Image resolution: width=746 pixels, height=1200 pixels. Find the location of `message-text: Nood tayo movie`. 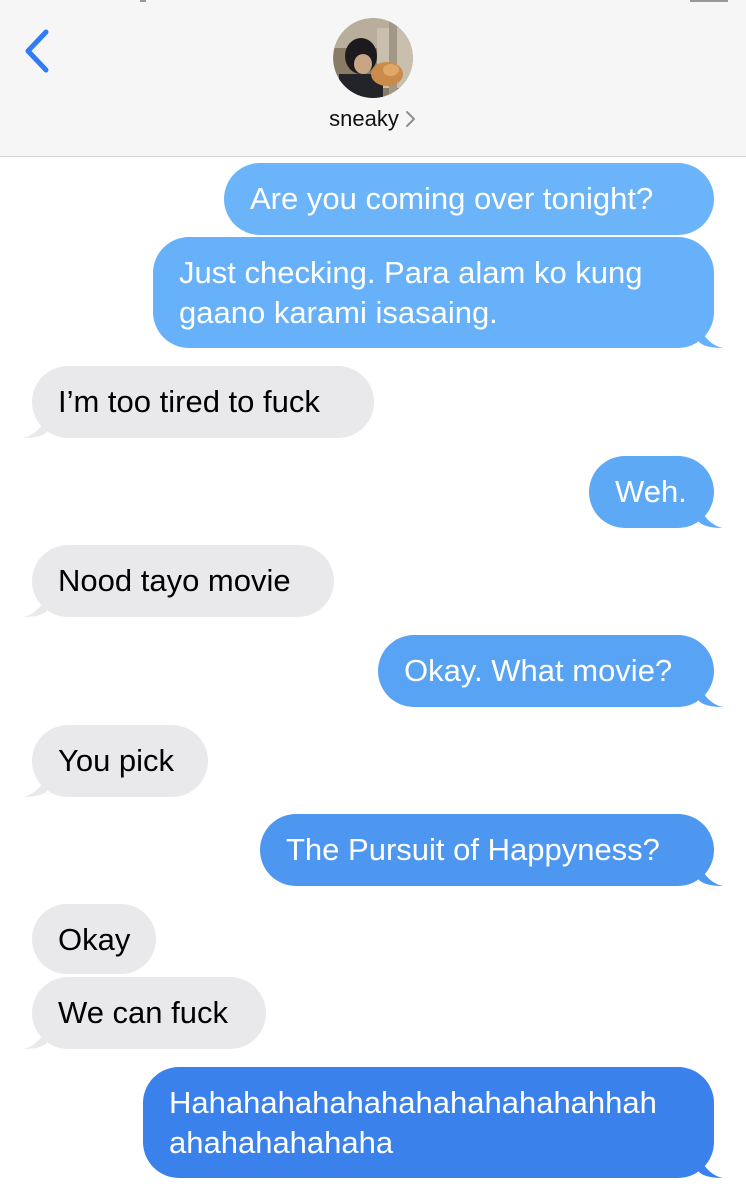

message-text: Nood tayo movie is located at coordinates (174, 580).